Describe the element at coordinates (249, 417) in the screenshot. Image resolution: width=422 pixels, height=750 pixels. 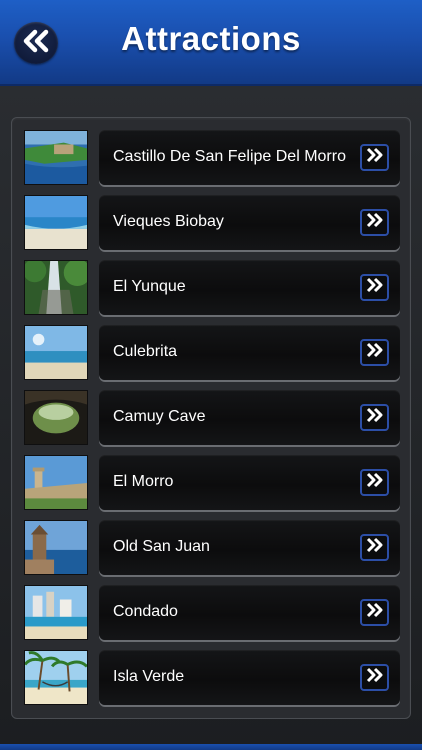
I see `attraction-button: Camuy Cave` at that location.